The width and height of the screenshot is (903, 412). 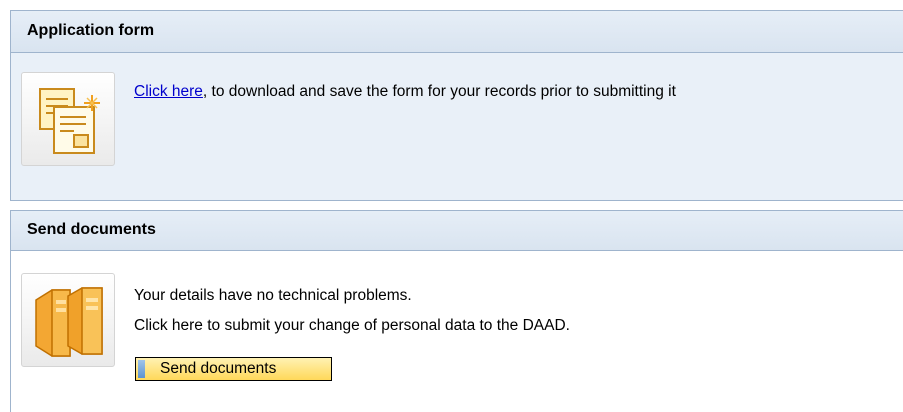 What do you see at coordinates (233, 369) in the screenshot?
I see `send-documents-button: Send documents` at bounding box center [233, 369].